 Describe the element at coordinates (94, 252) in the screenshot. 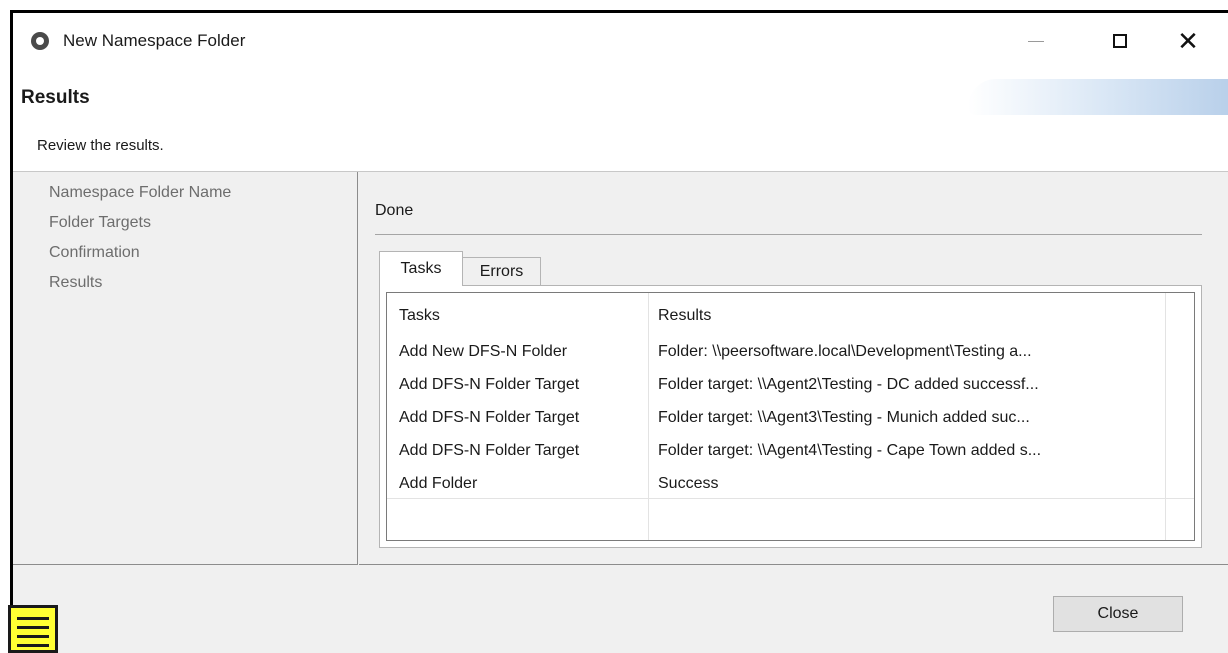

I see `nav-step-confirmation: Confirmation` at that location.